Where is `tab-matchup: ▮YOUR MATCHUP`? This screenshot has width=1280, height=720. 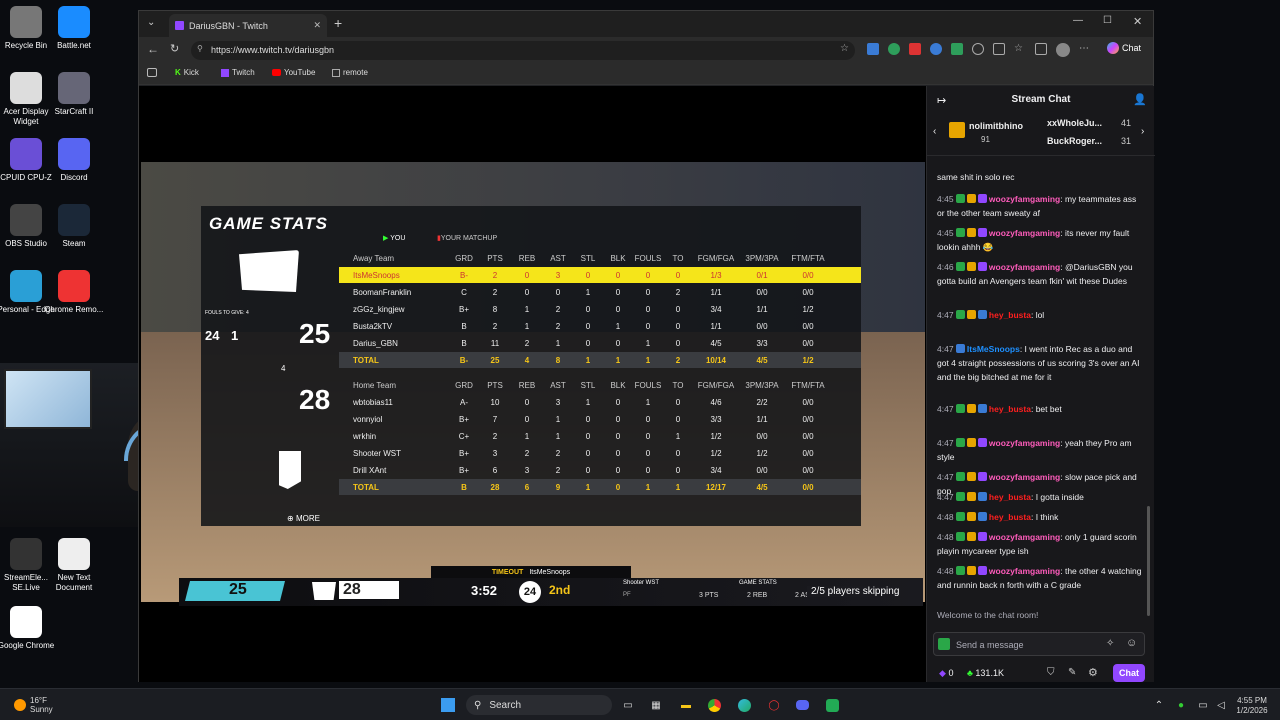 tab-matchup: ▮YOUR MATCHUP is located at coordinates (467, 238).